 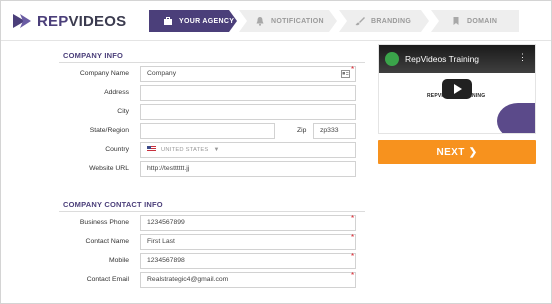 I want to click on chevron-right-icon: ❯, so click(x=473, y=152).